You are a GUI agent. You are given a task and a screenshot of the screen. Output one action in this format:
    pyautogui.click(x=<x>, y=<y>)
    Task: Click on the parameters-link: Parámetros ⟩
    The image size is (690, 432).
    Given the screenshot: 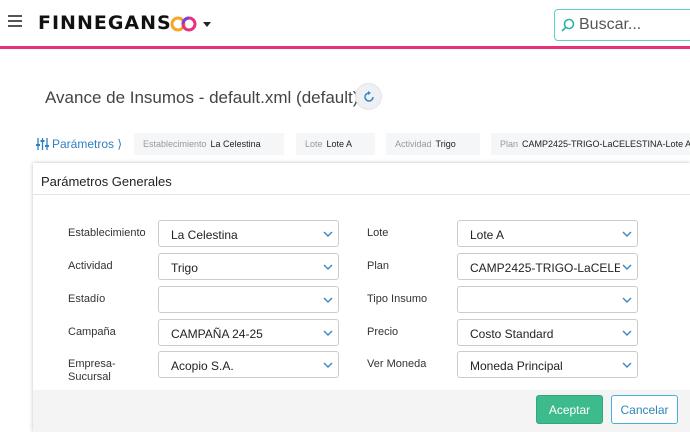 What is the action you would take?
    pyautogui.click(x=79, y=144)
    